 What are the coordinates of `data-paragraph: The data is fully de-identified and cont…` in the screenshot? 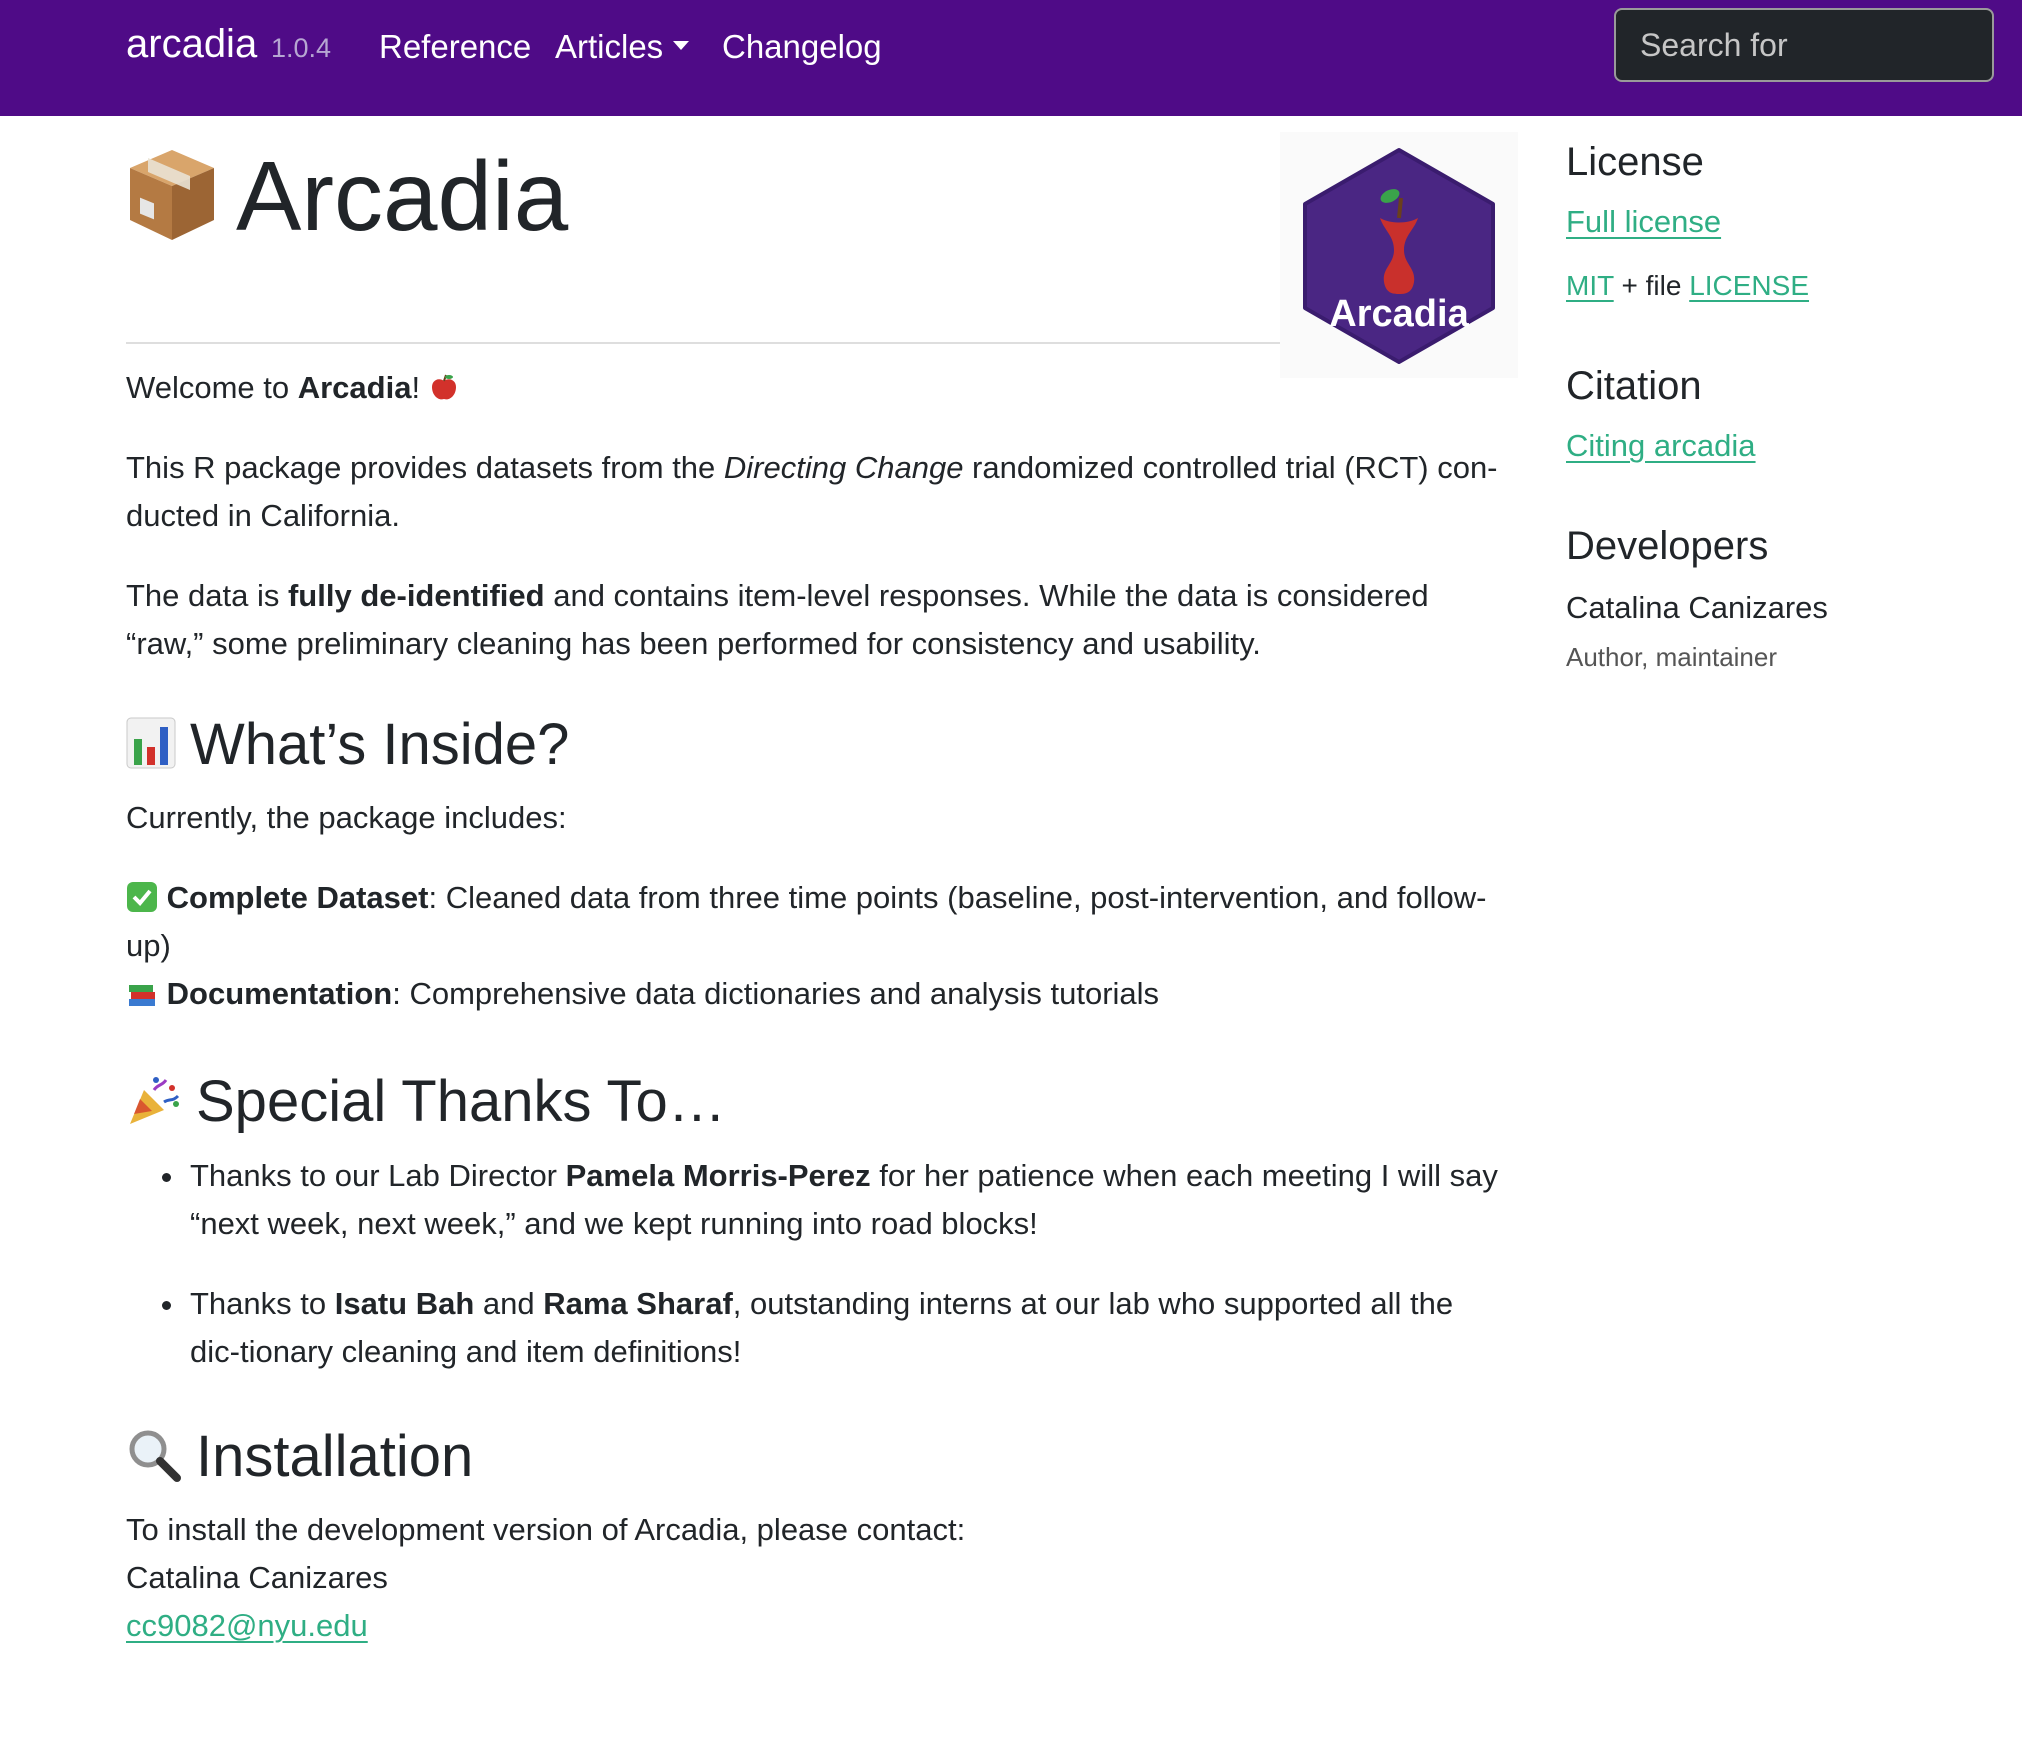 It's located at (777, 619).